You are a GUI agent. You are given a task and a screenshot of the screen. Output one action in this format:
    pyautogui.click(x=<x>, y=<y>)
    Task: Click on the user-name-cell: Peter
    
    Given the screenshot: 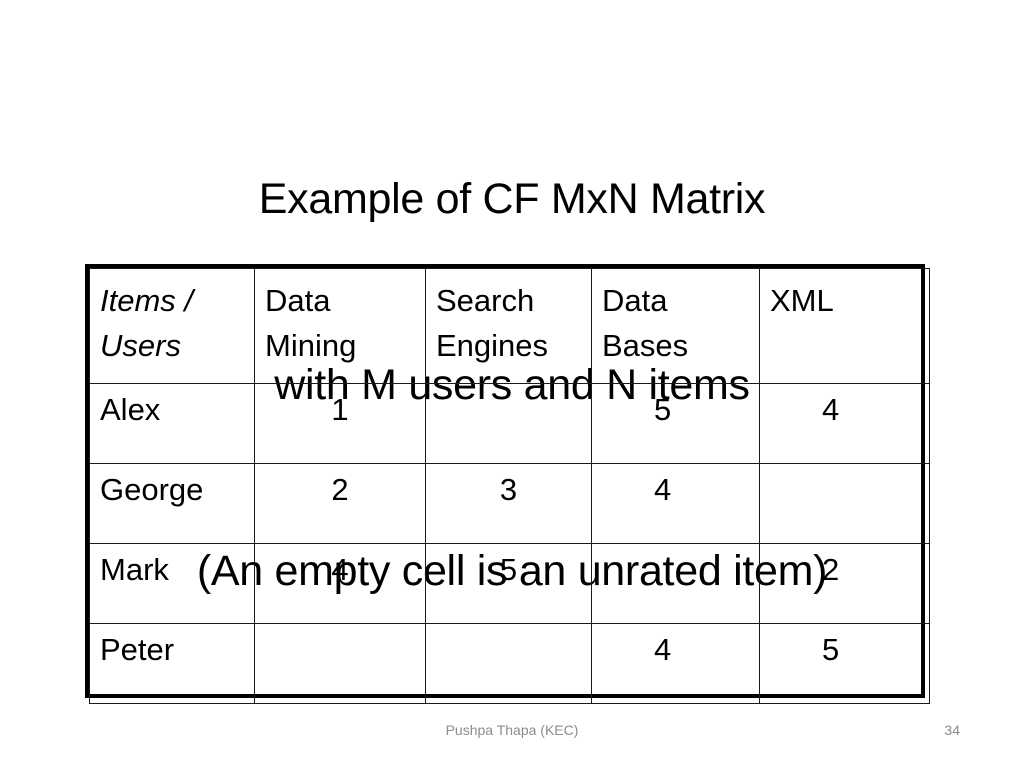 What is the action you would take?
    pyautogui.click(x=172, y=663)
    